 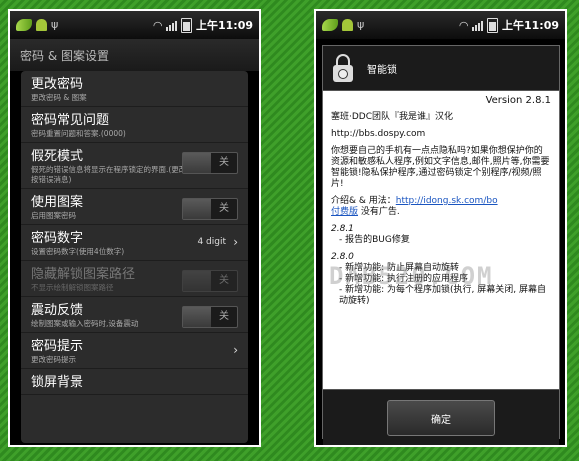 I want to click on version-text: Version 2.8.1, so click(x=518, y=100).